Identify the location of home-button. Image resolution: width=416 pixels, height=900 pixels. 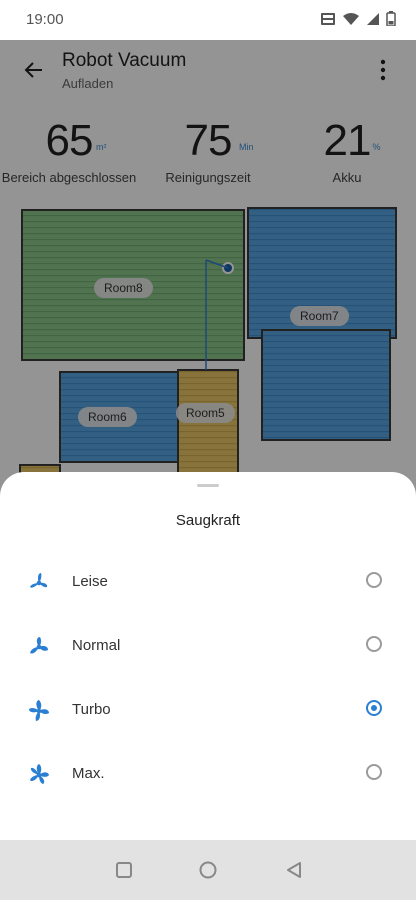
(208, 870).